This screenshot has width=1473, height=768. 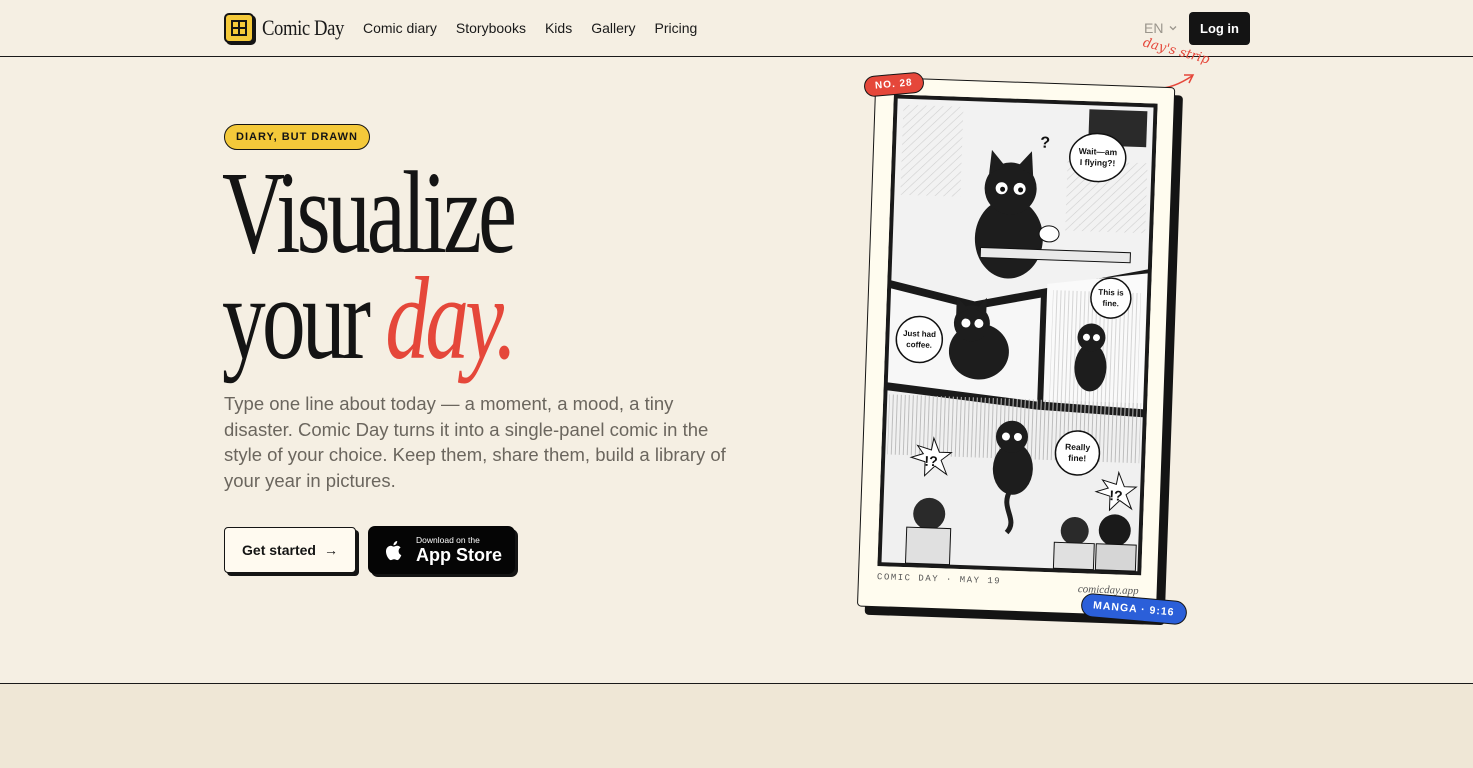 What do you see at coordinates (676, 28) in the screenshot?
I see `nav-link-pricing: Pricing` at bounding box center [676, 28].